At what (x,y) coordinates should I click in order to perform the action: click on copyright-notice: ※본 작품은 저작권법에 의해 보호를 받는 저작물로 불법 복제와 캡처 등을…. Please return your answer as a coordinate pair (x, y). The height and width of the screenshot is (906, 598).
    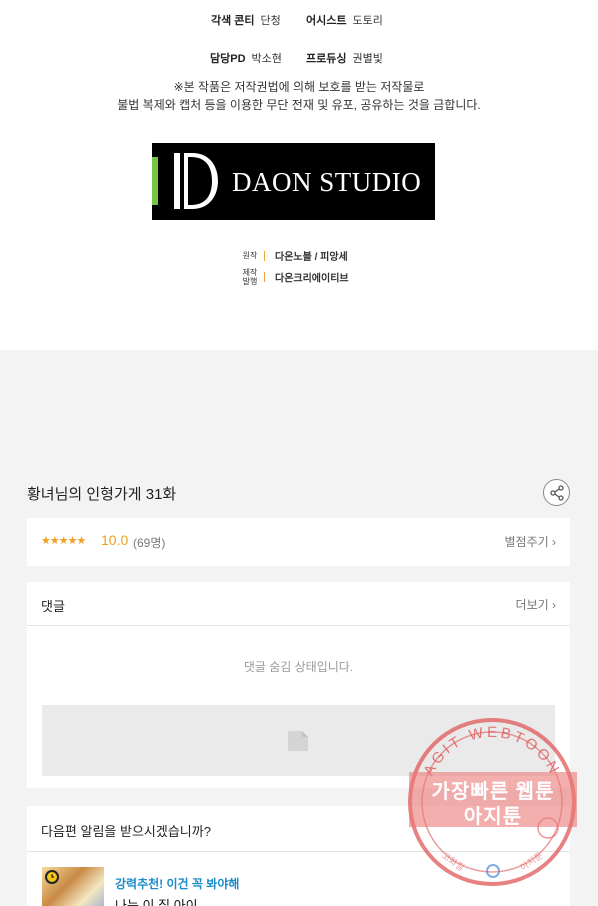
    Looking at the image, I should click on (299, 96).